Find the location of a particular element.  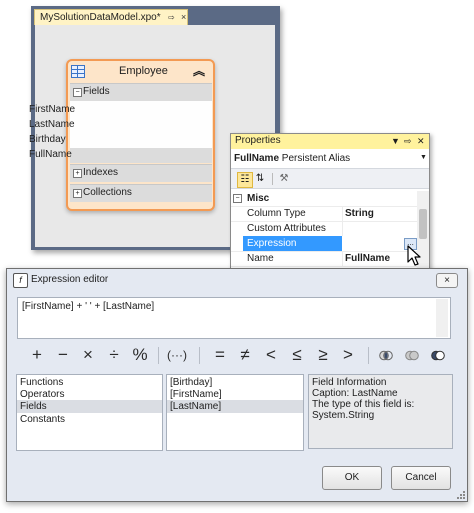

not-equals-button: ≠ is located at coordinates (245, 355).